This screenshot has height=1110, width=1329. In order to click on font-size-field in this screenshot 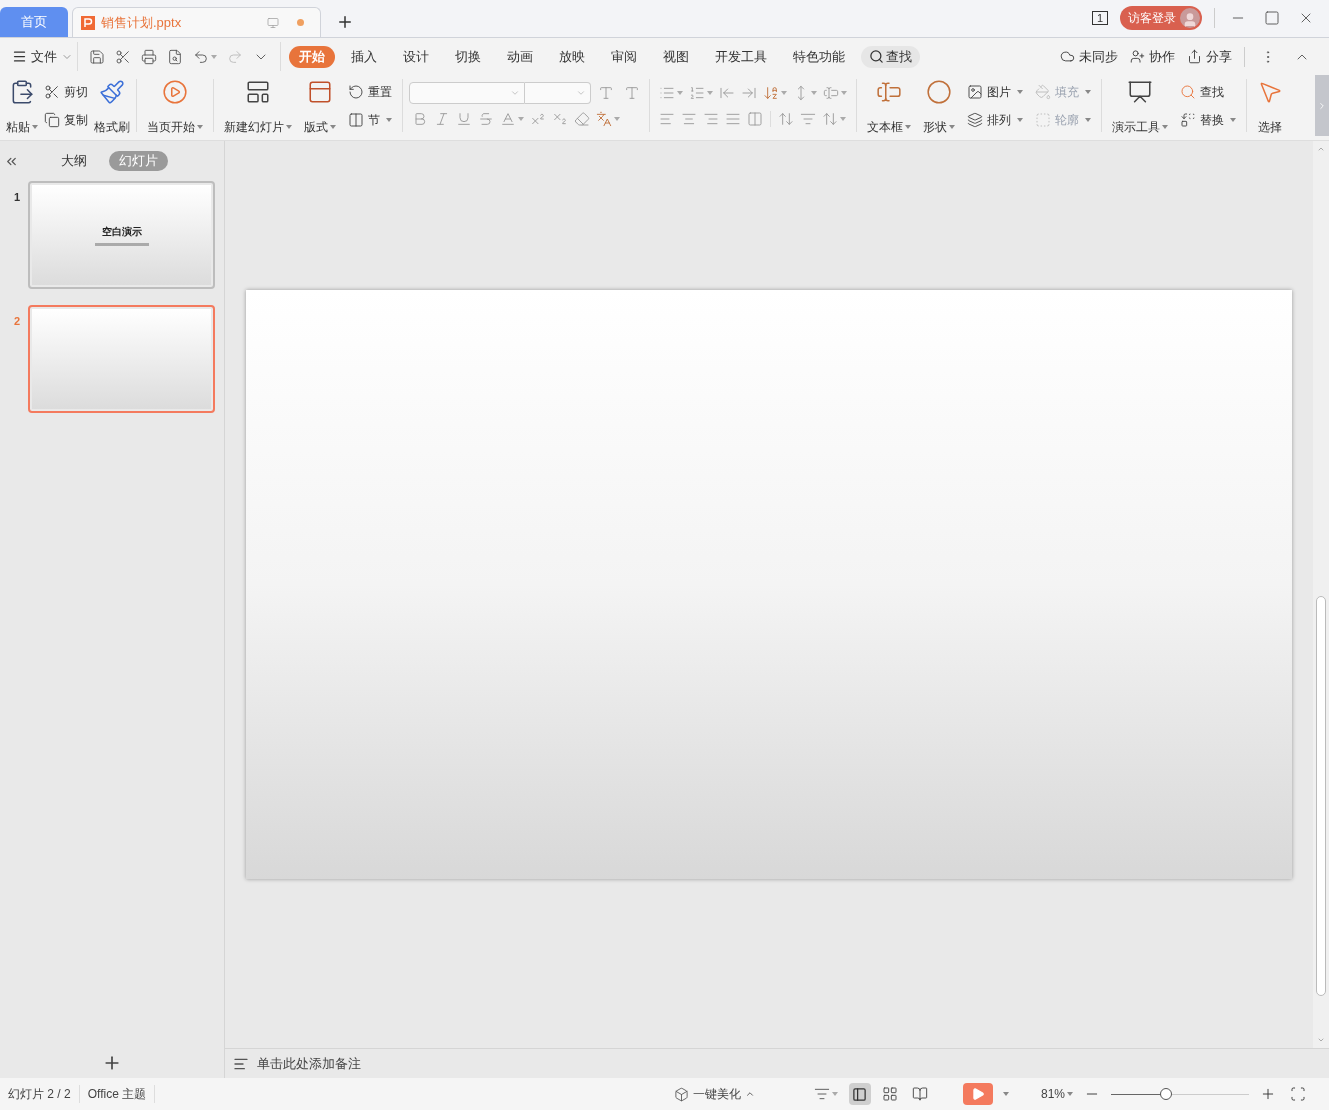, I will do `click(558, 92)`.